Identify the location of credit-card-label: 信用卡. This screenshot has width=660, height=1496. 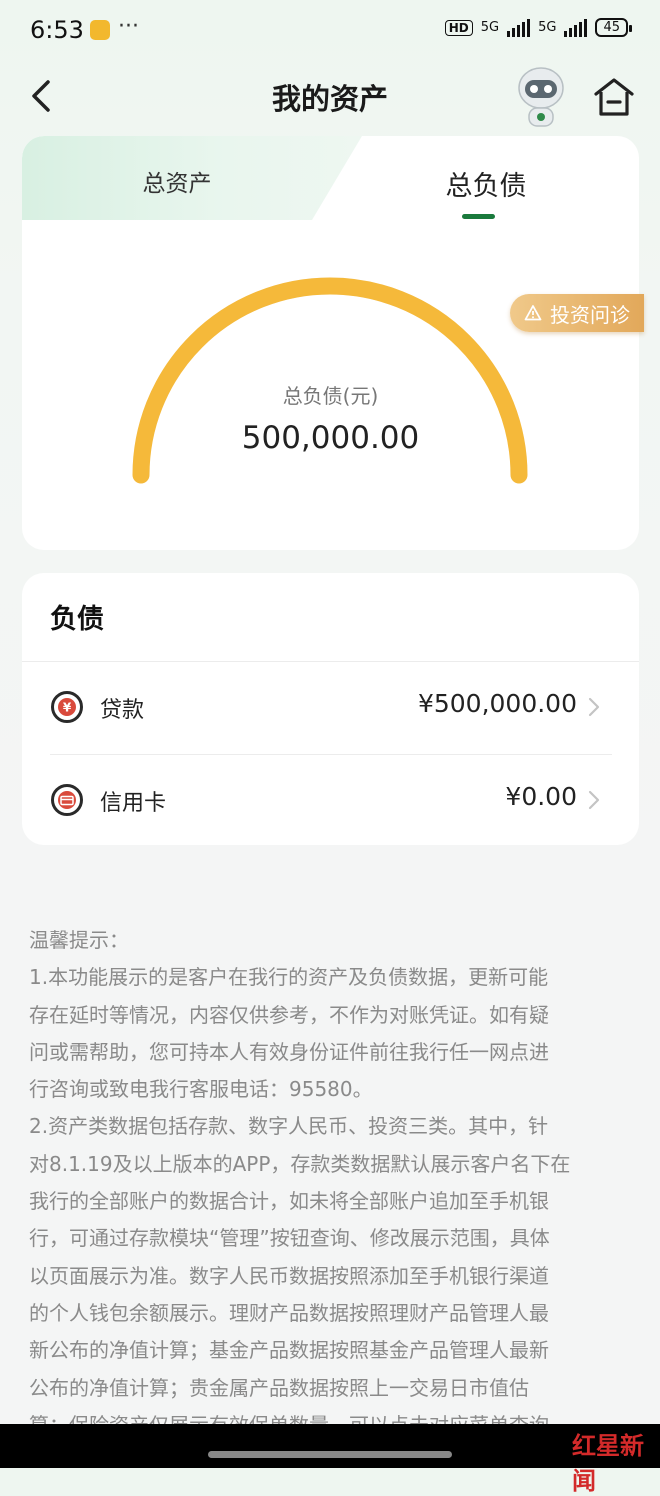
(133, 803).